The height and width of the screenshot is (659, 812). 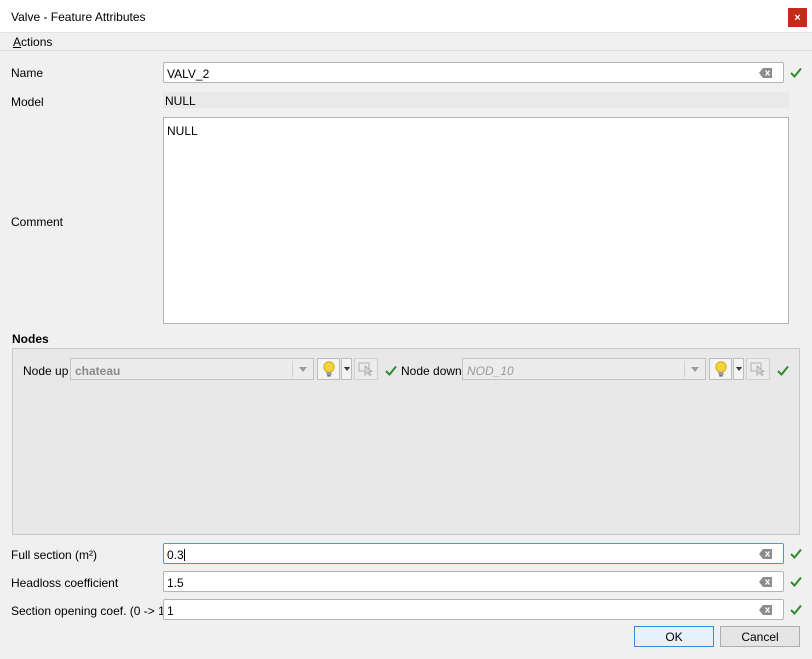 I want to click on node-up-check-icon, so click(x=391, y=370).